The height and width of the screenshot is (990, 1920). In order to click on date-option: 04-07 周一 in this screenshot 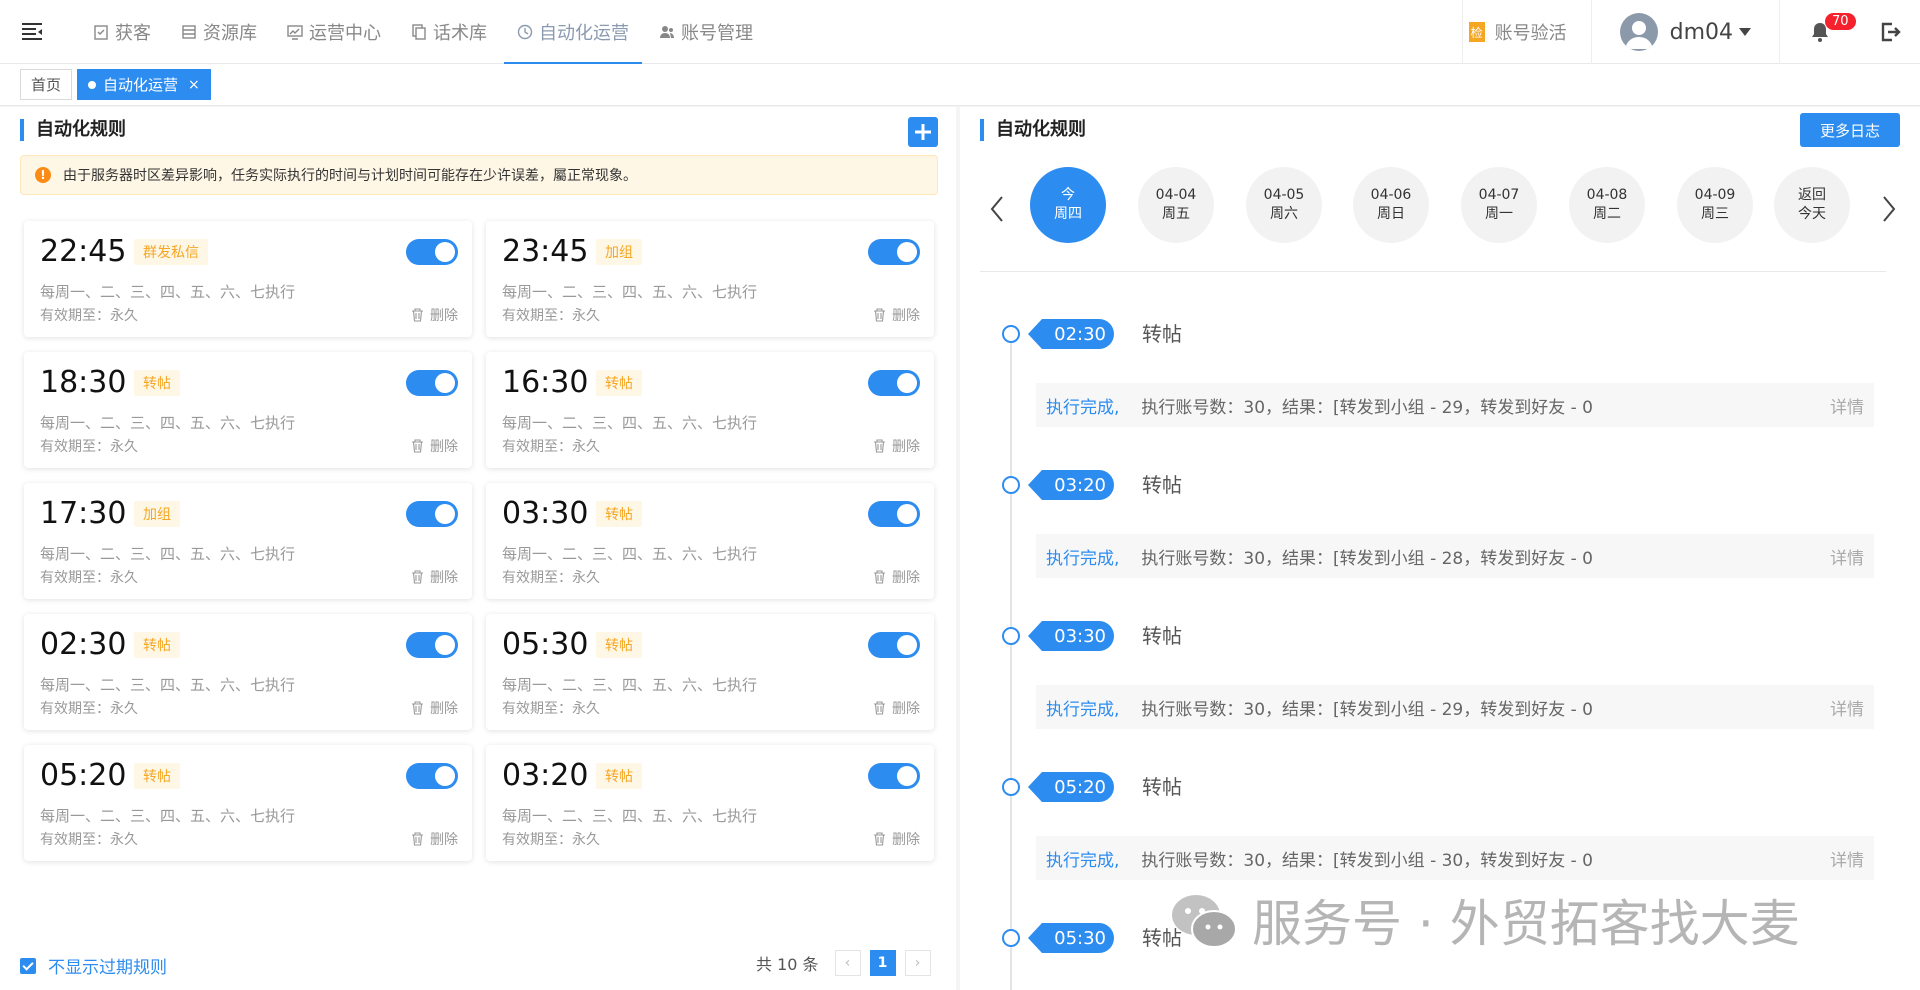, I will do `click(1499, 205)`.